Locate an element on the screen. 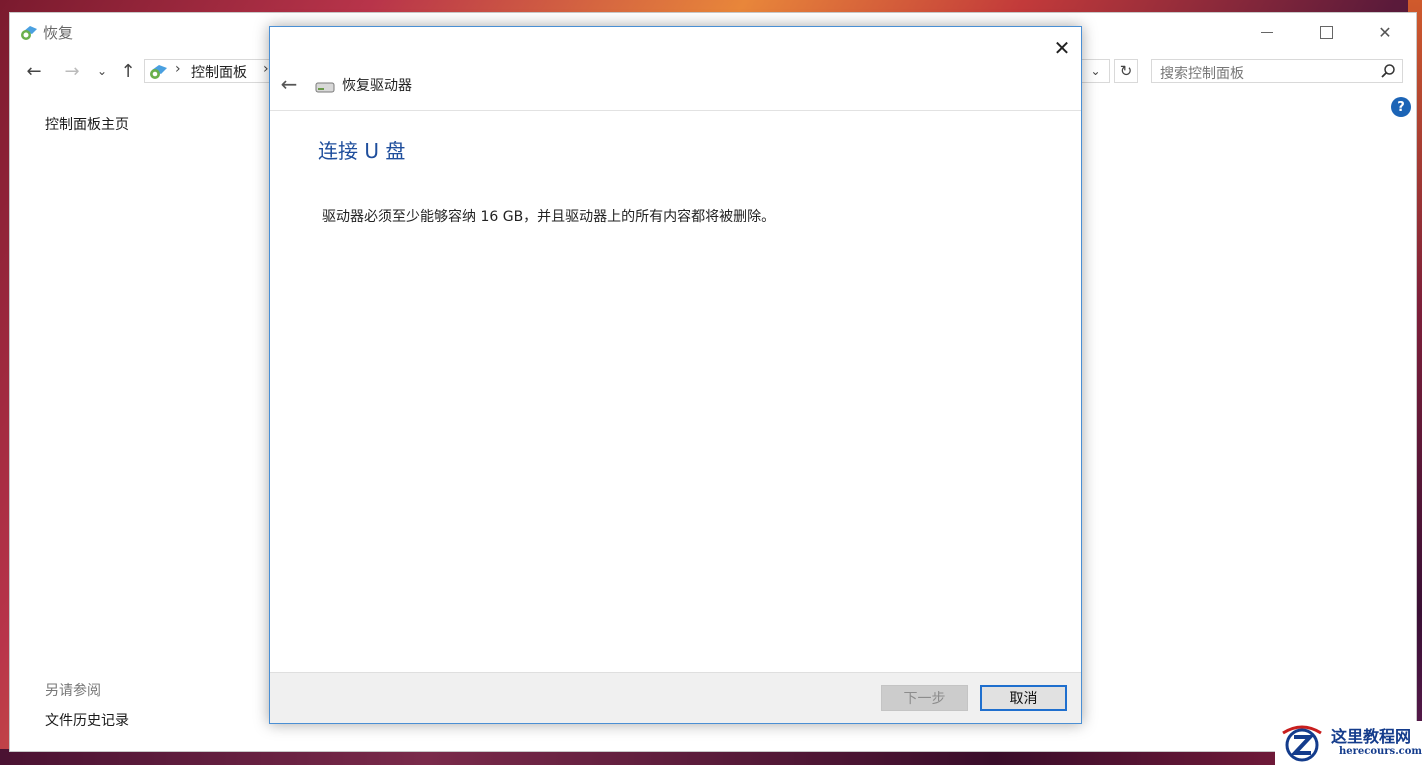 The height and width of the screenshot is (765, 1422). close-window-button: ✕ is located at coordinates (1385, 32).